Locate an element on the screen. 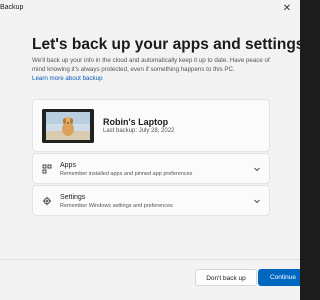  page-title: Let's back up your apps and settings is located at coordinates (166, 44).